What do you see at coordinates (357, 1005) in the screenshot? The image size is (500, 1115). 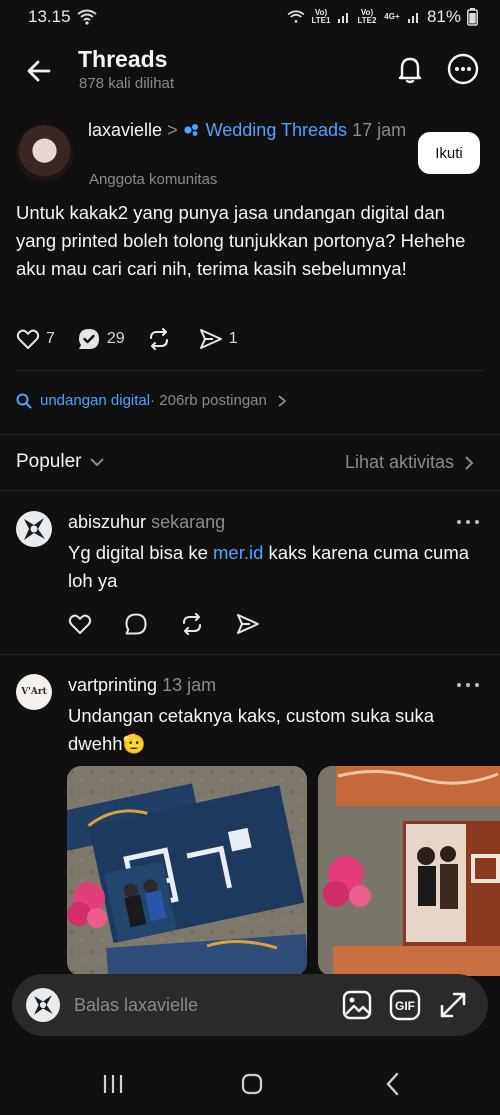 I see `image-icon` at bounding box center [357, 1005].